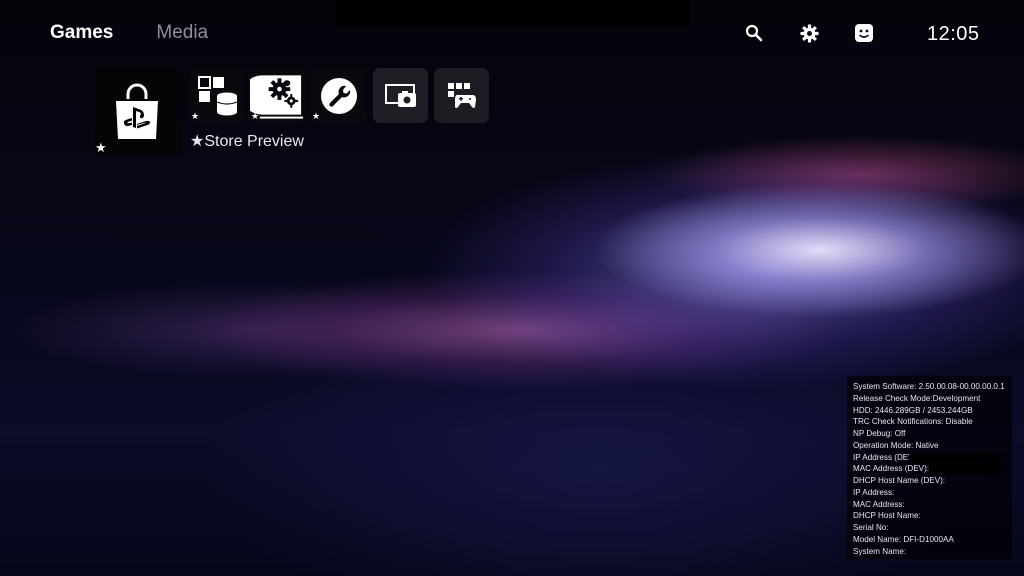 This screenshot has height=576, width=1024. Describe the element at coordinates (879, 504) in the screenshot. I see `info-mac-address: MAC Address:` at that location.